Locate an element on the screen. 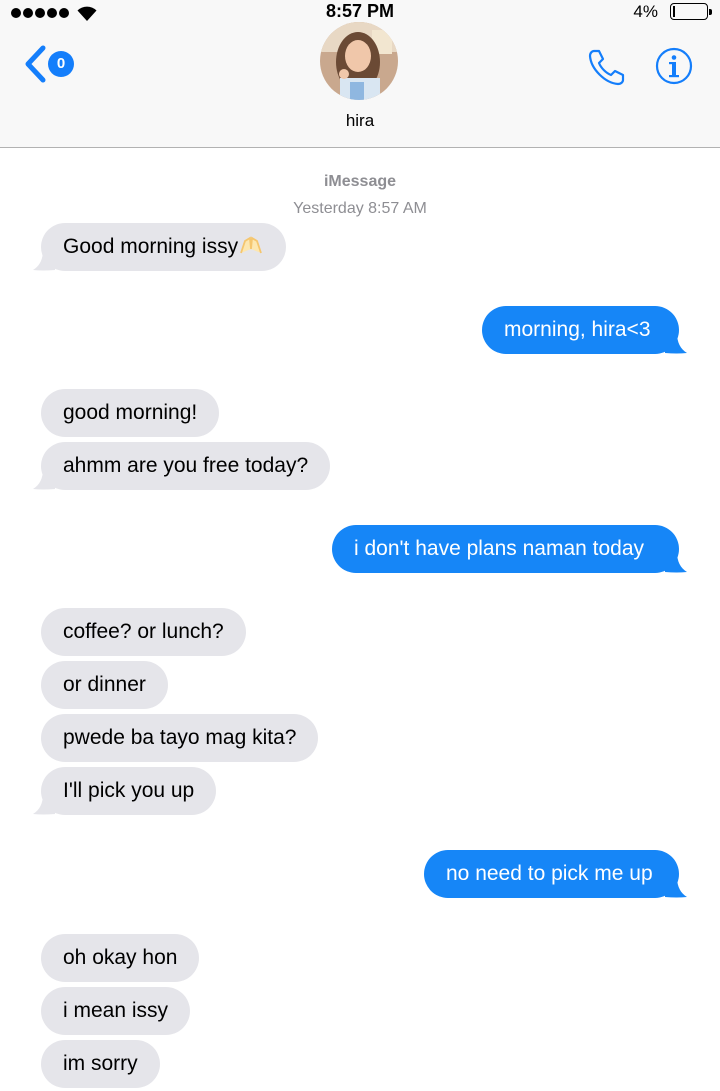 Image resolution: width=720 pixels, height=1091 pixels. message-bubble-incoming: good morning! is located at coordinates (130, 413).